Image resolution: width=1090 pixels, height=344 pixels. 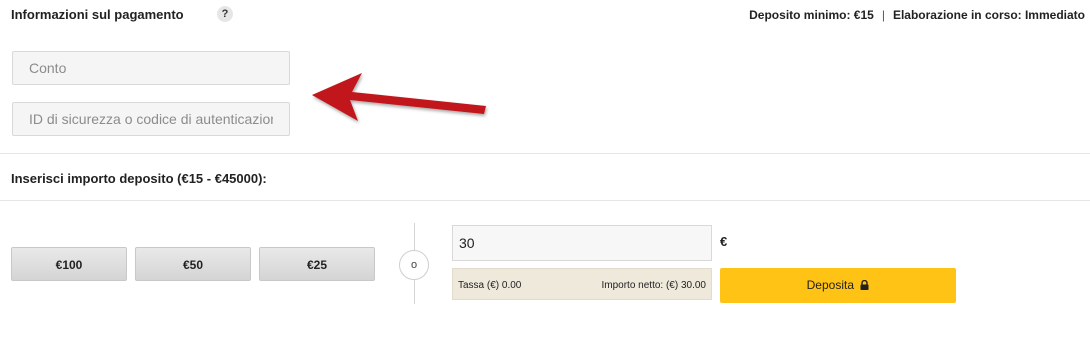 I want to click on or-circle: o, so click(x=414, y=265).